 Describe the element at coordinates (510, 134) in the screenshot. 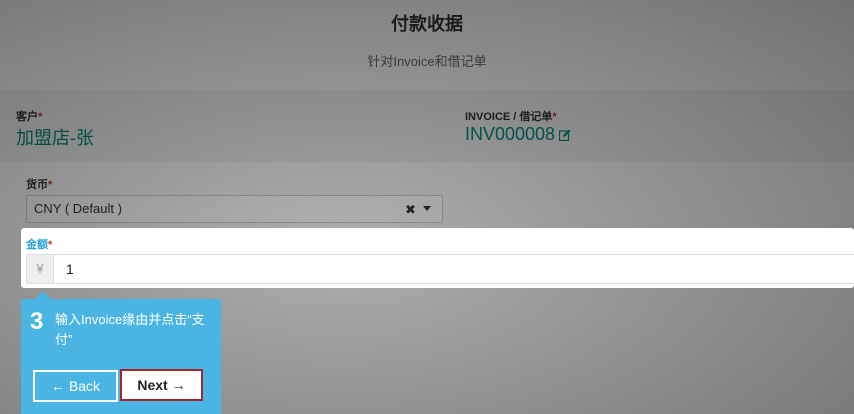

I see `invoice-value: INV000008` at that location.